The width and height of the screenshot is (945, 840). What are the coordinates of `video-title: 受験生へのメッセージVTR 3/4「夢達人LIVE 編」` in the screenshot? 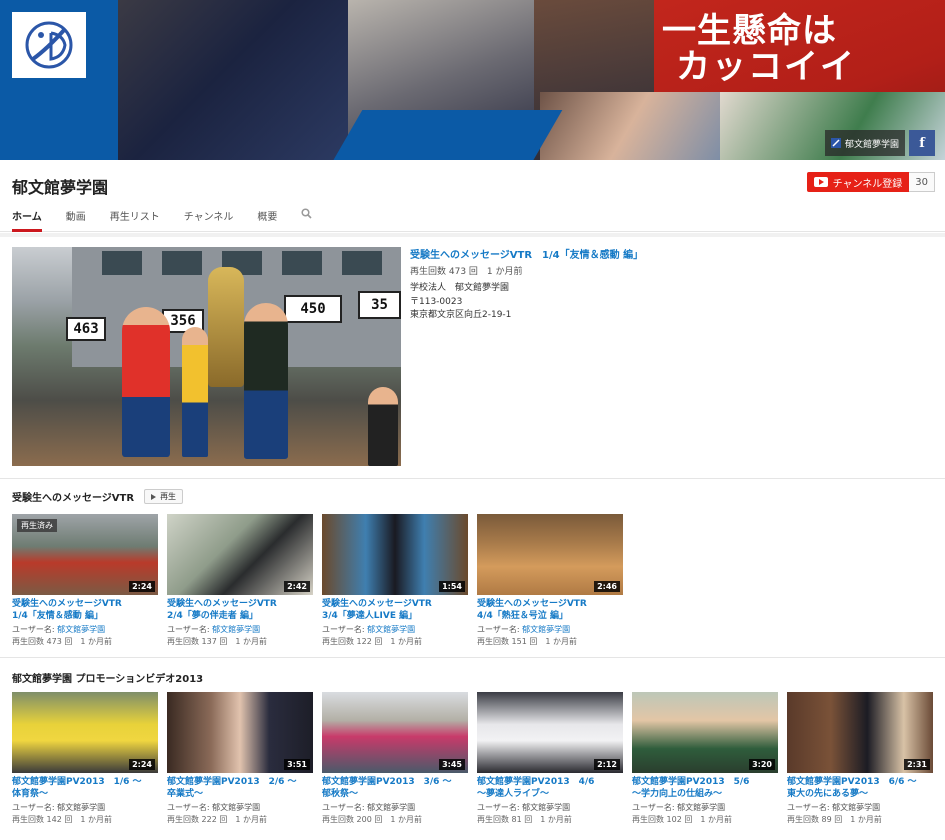 It's located at (396, 610).